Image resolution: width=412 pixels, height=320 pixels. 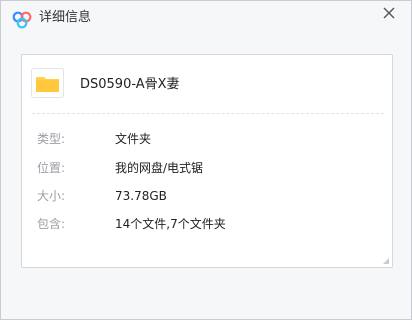 I want to click on cloud-icon, so click(x=22, y=20).